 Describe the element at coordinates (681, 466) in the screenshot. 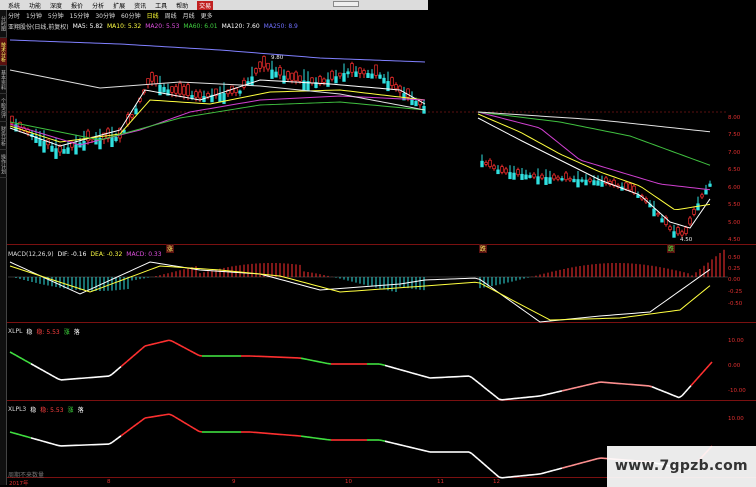

I see `watermark: www.7gpzb.com` at that location.